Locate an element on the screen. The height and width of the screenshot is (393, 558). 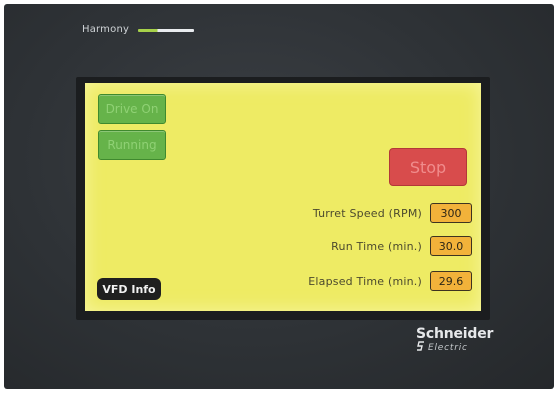
elapsed-time-row: Elapsed Time (min.) 29.6 is located at coordinates (390, 281).